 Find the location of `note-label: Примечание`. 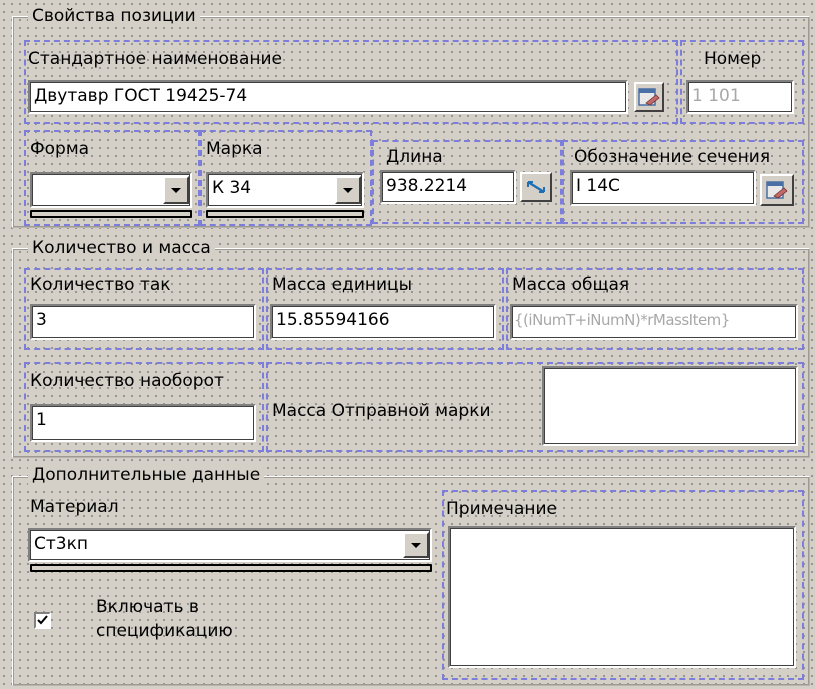

note-label: Примечание is located at coordinates (501, 509).